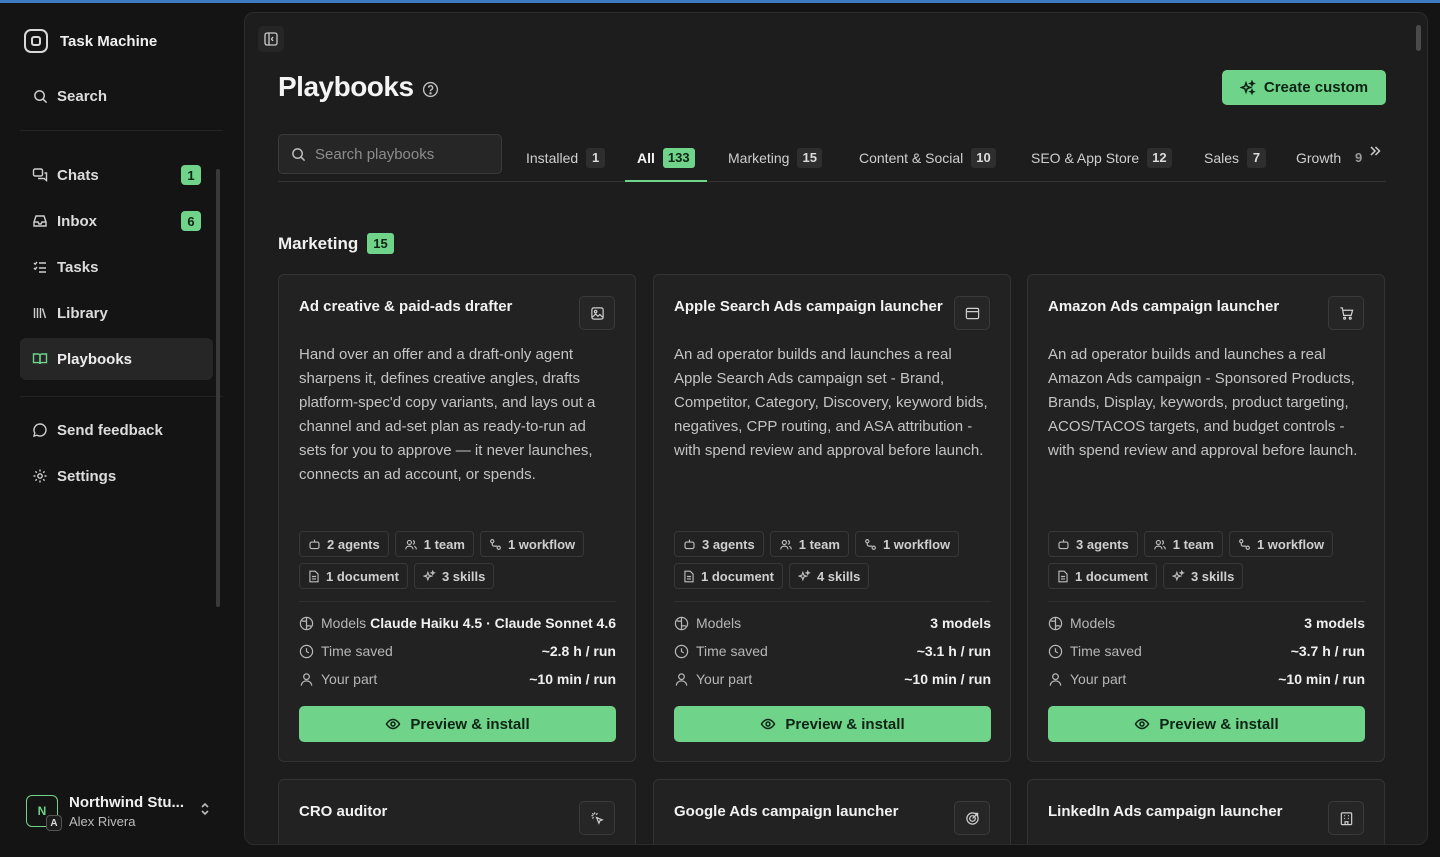  What do you see at coordinates (1085, 157) in the screenshot?
I see `tab-label: SEO & App Store` at bounding box center [1085, 157].